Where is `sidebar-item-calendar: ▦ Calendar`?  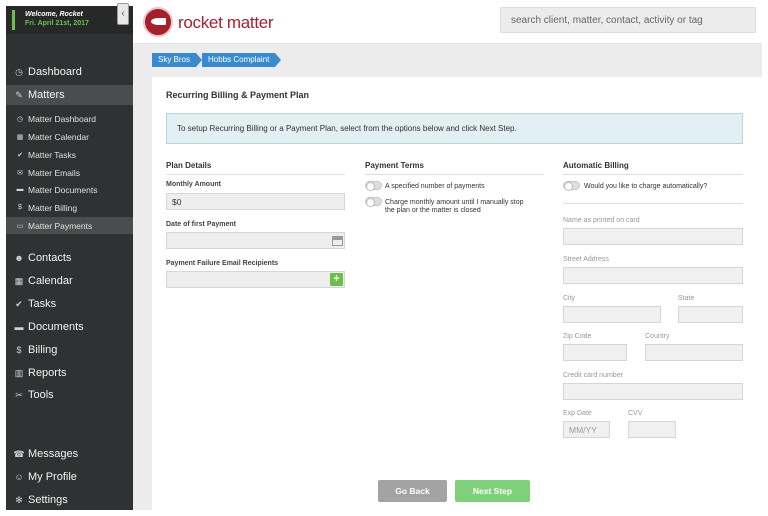
sidebar-item-calendar: ▦ Calendar is located at coordinates (69, 281).